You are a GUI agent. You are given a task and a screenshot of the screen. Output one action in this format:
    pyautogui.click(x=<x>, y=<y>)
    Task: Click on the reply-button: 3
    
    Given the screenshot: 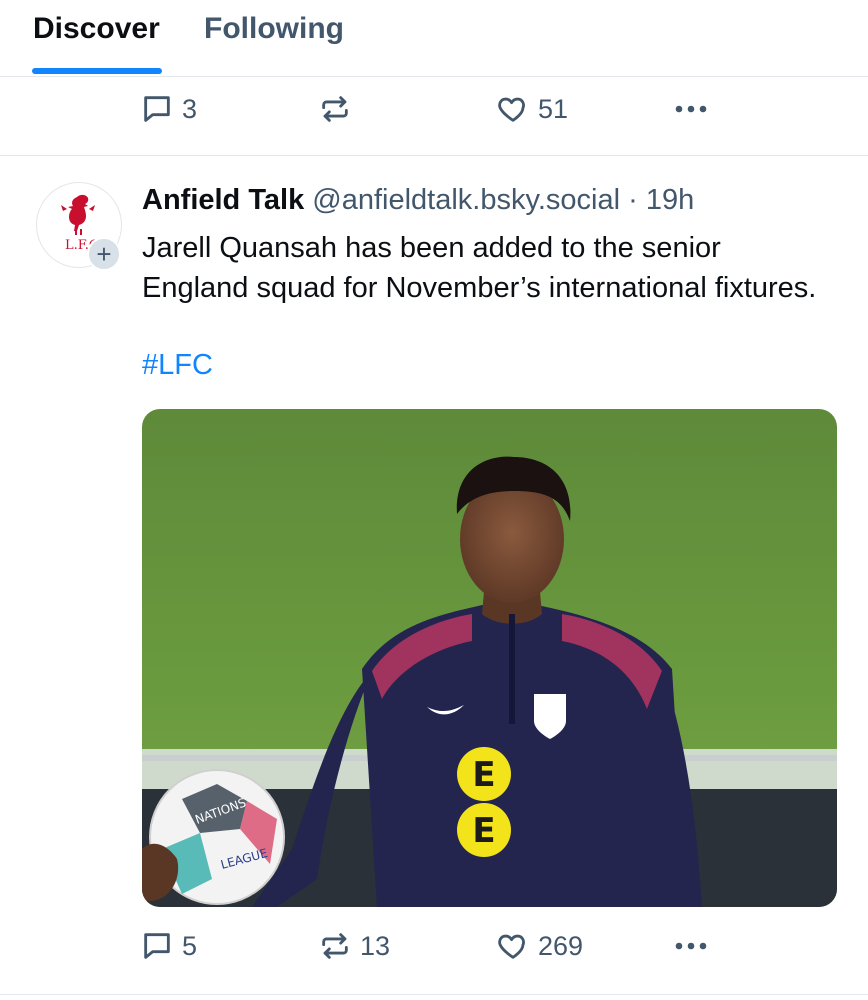 What is the action you would take?
    pyautogui.click(x=168, y=109)
    